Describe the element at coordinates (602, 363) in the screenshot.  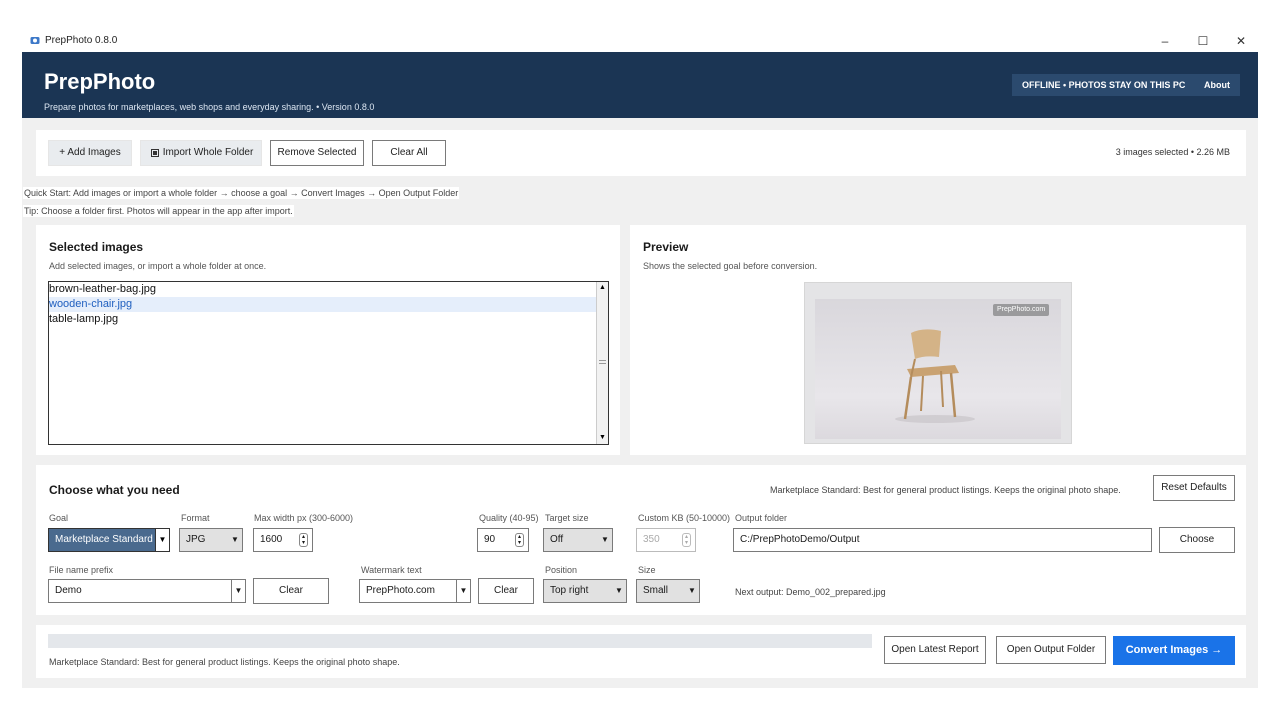
I see `listbox-scrollbar: ▲ ▼` at that location.